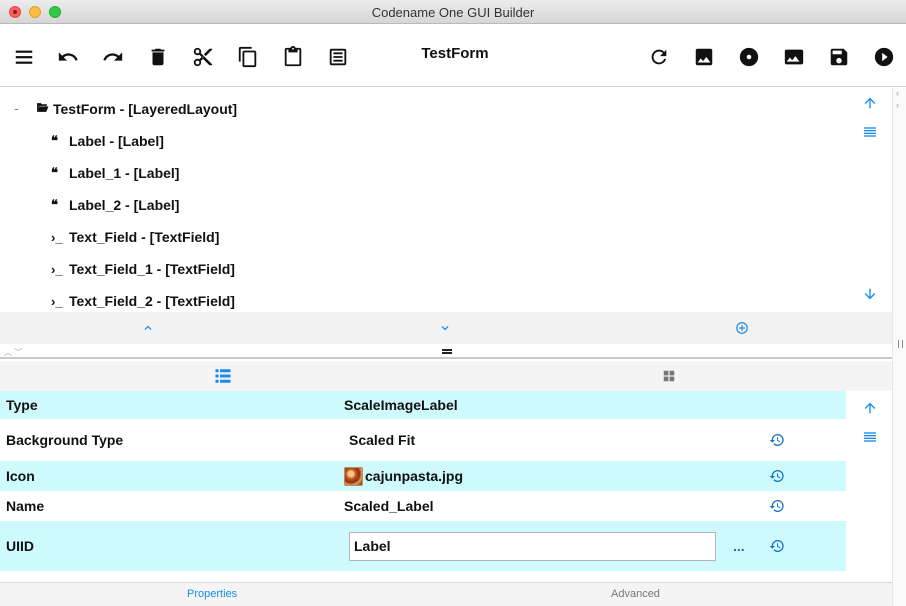 The image size is (906, 606). What do you see at coordinates (532, 546) in the screenshot?
I see `uiid-field` at bounding box center [532, 546].